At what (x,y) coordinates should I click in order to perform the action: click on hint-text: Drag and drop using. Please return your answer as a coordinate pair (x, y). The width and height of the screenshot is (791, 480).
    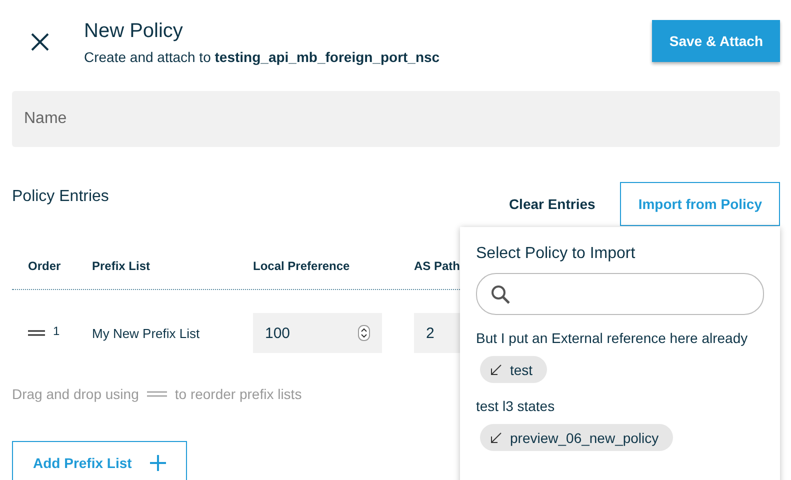
    Looking at the image, I should click on (75, 394).